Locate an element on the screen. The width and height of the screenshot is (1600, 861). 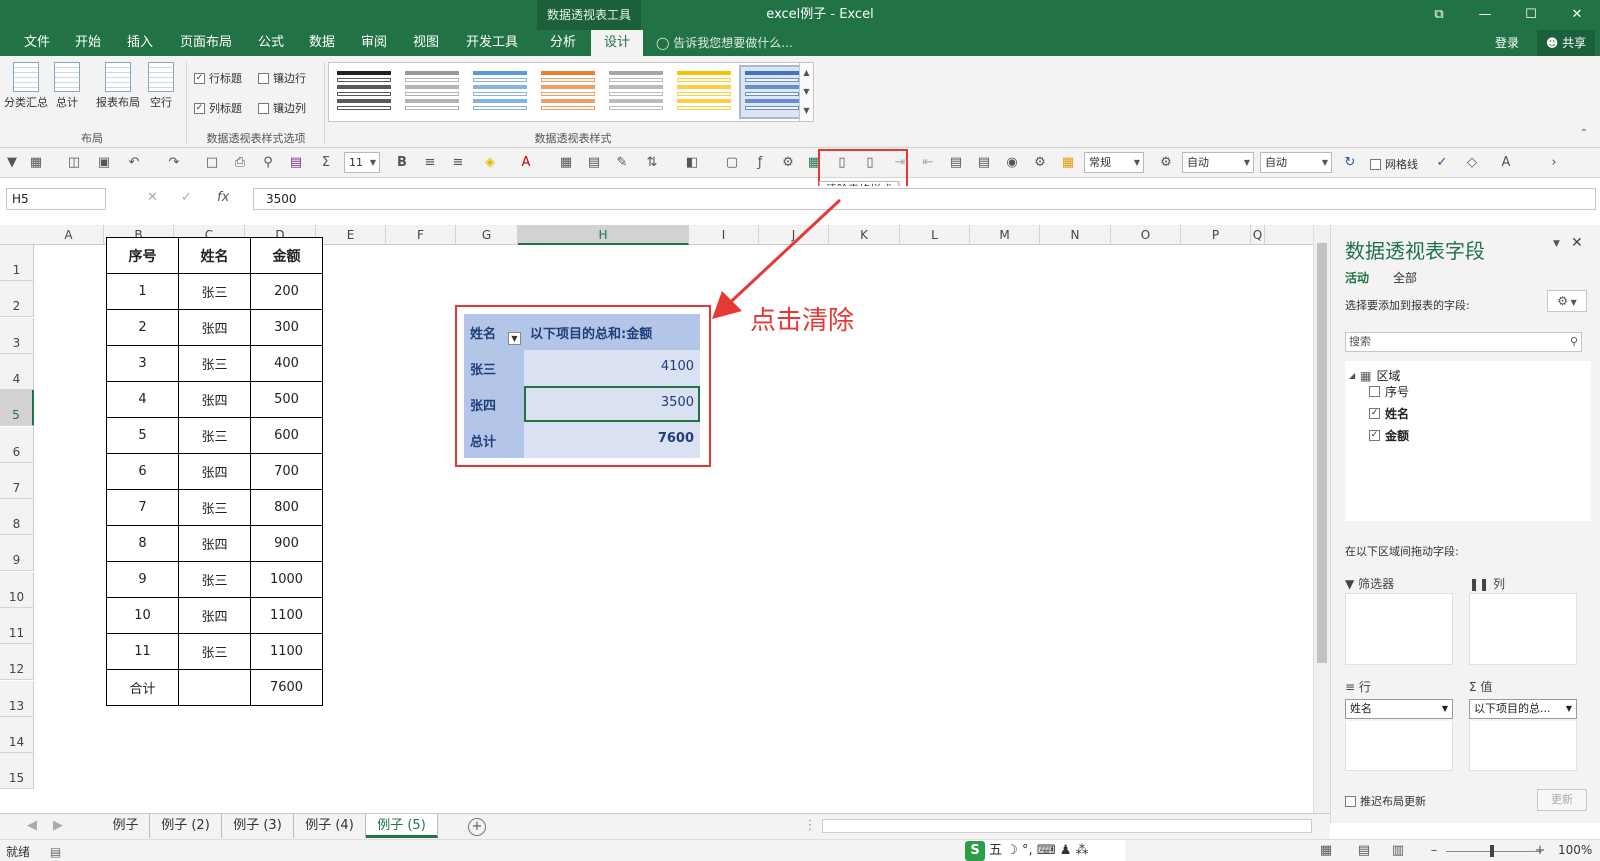
gridlines-option: 网格线 is located at coordinates (1394, 164).